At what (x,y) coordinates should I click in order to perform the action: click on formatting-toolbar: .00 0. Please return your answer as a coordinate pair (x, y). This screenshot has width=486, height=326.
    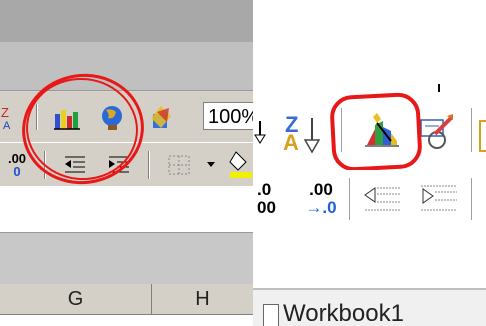
    Looking at the image, I should click on (126, 164).